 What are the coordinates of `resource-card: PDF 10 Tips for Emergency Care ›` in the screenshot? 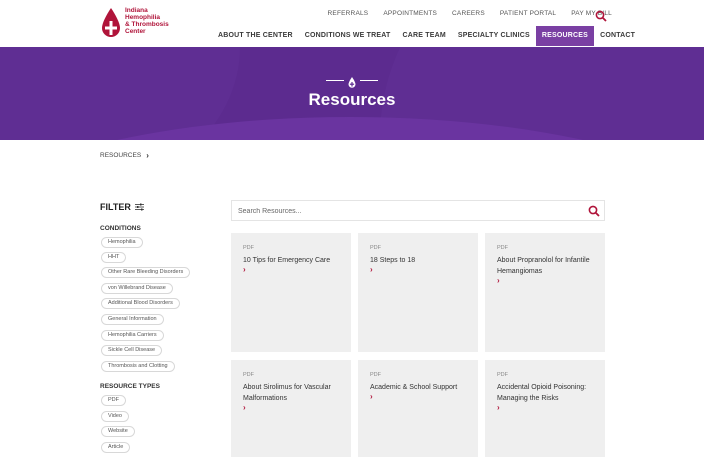 It's located at (291, 292).